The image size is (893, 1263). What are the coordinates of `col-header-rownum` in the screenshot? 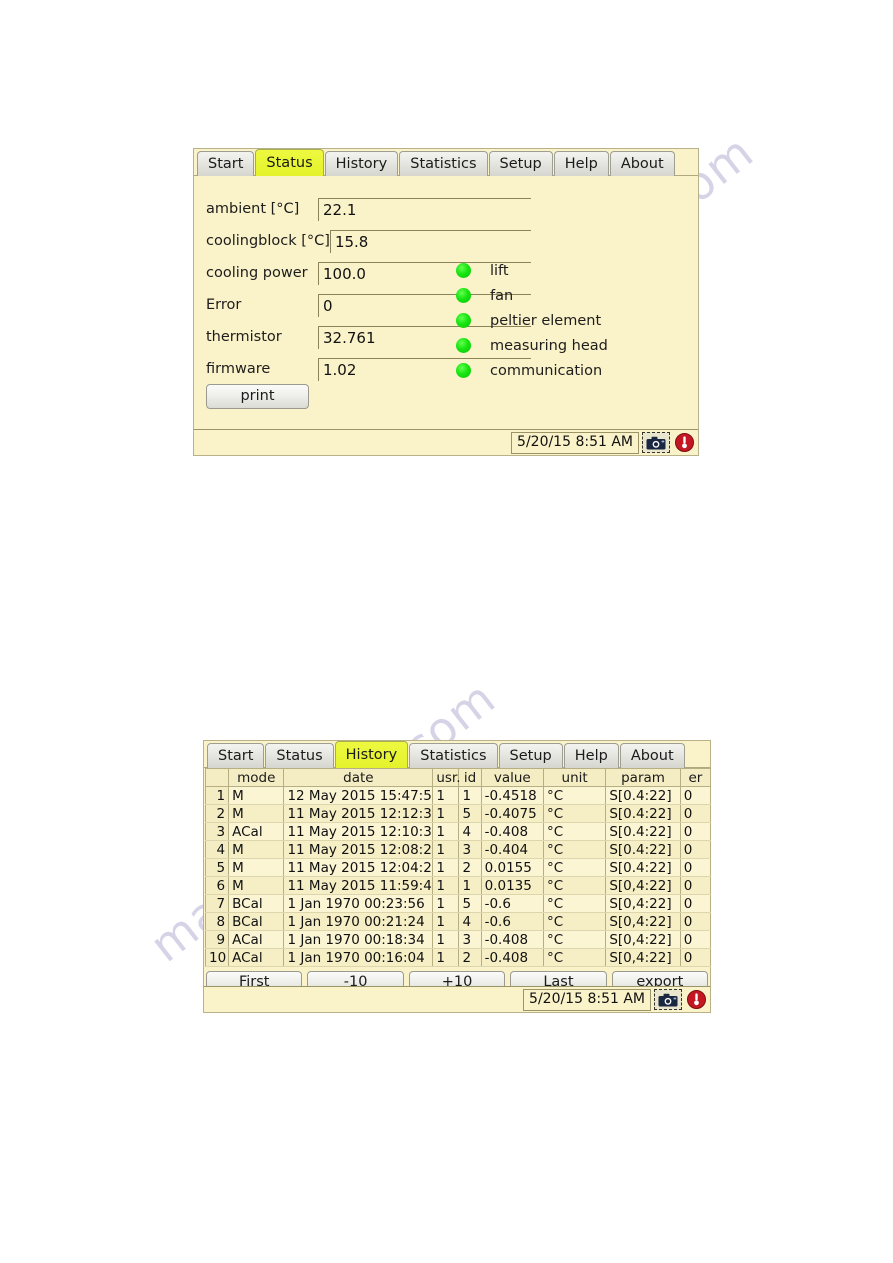 It's located at (217, 777).